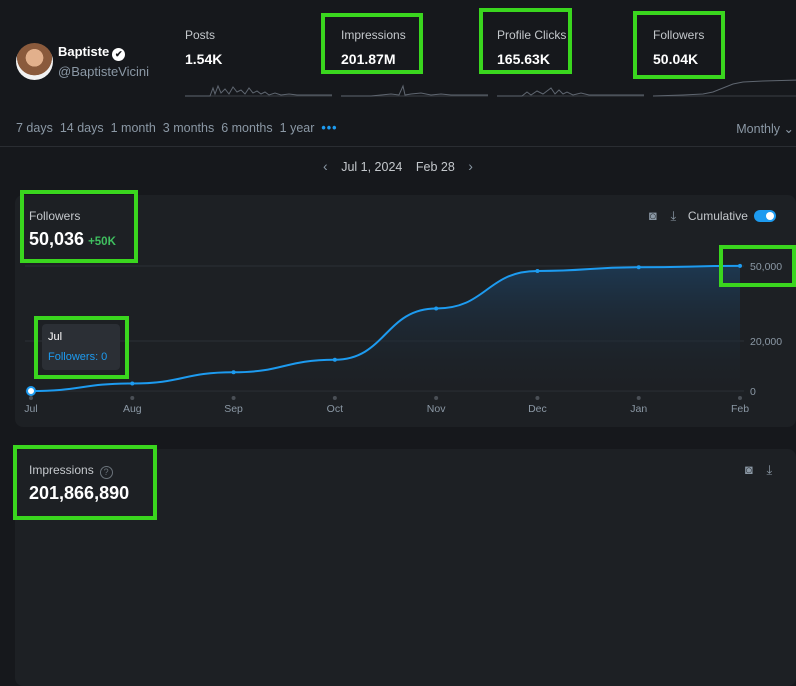 The image size is (796, 686). I want to click on x-tick-label: Nov, so click(436, 409).